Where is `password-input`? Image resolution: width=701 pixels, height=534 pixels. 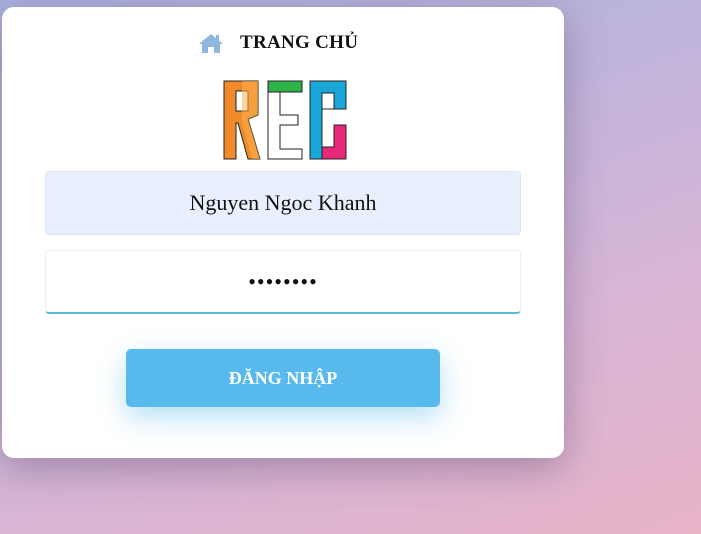
password-input is located at coordinates (283, 282).